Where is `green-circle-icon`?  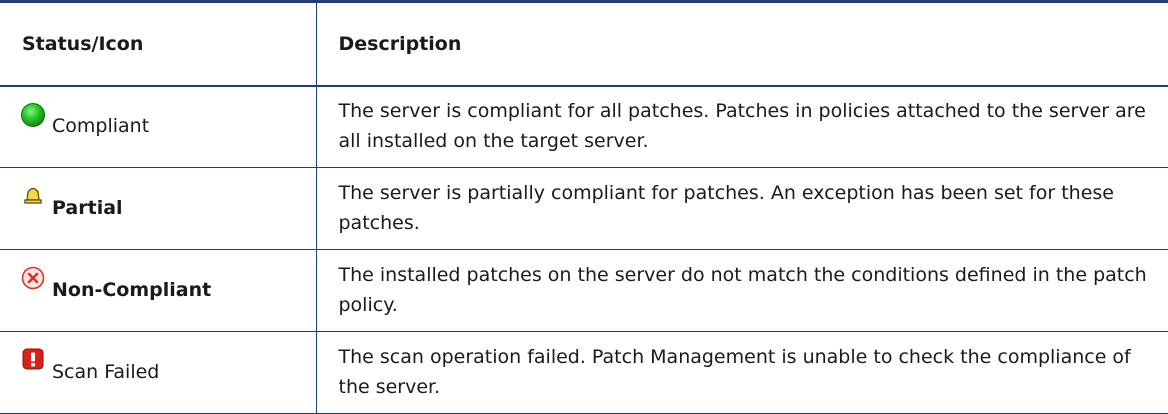
green-circle-icon is located at coordinates (33, 117).